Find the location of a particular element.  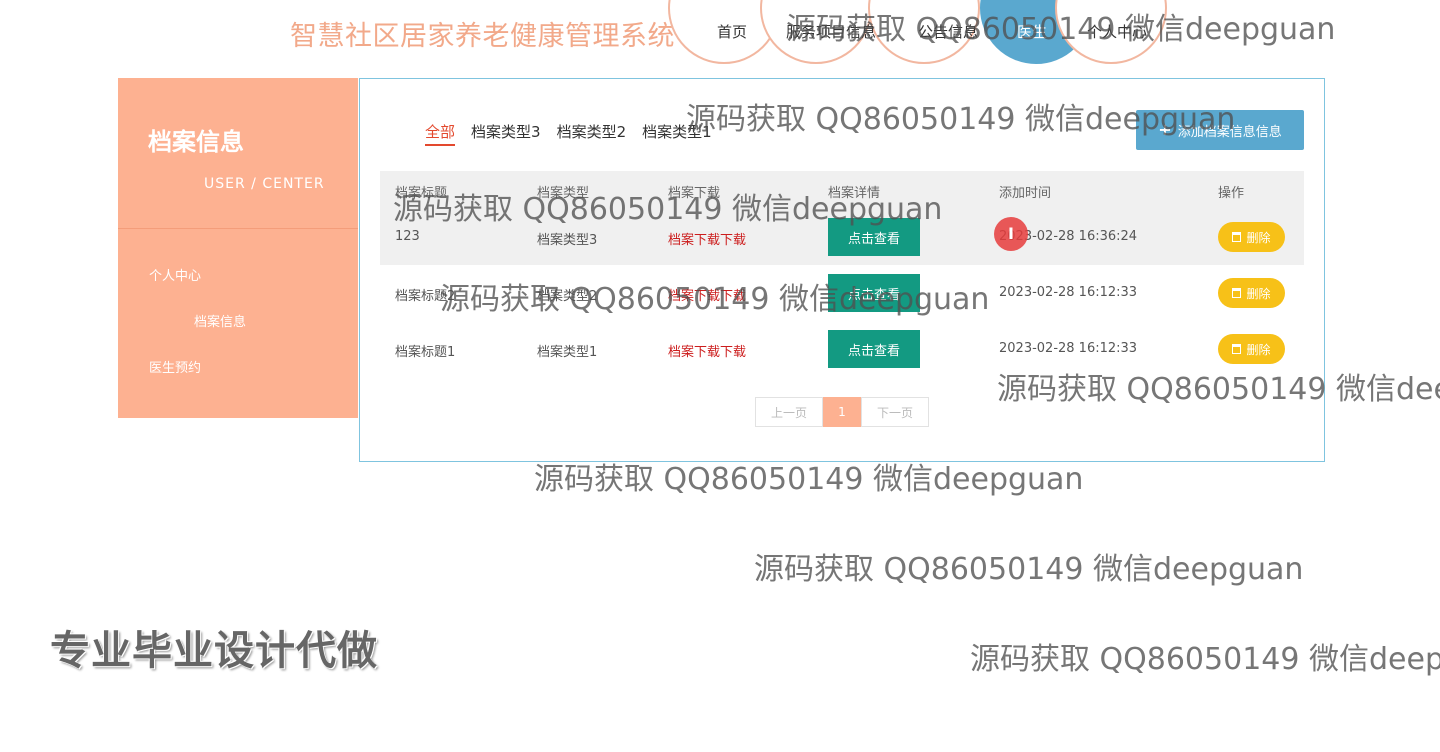

tab-all: 全部 is located at coordinates (440, 133).